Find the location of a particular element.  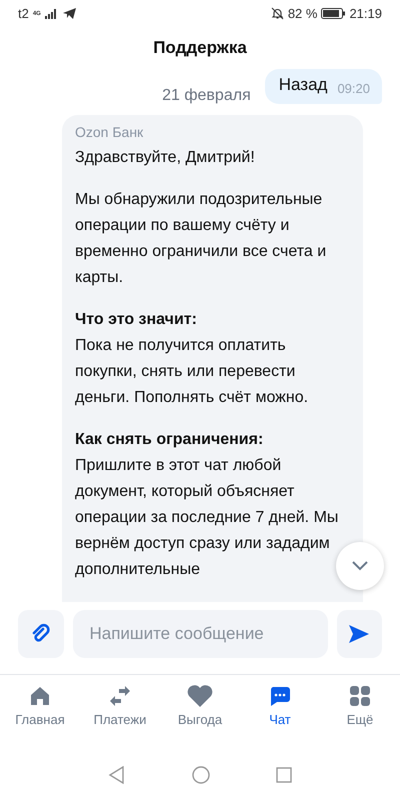

nav-tab: Платежи is located at coordinates (120, 717).